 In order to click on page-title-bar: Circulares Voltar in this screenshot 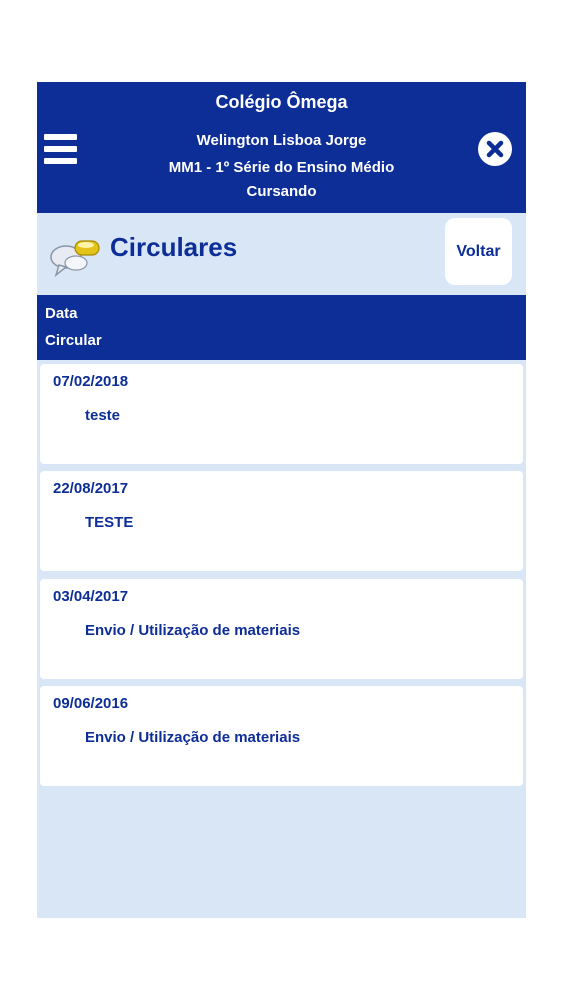, I will do `click(281, 254)`.